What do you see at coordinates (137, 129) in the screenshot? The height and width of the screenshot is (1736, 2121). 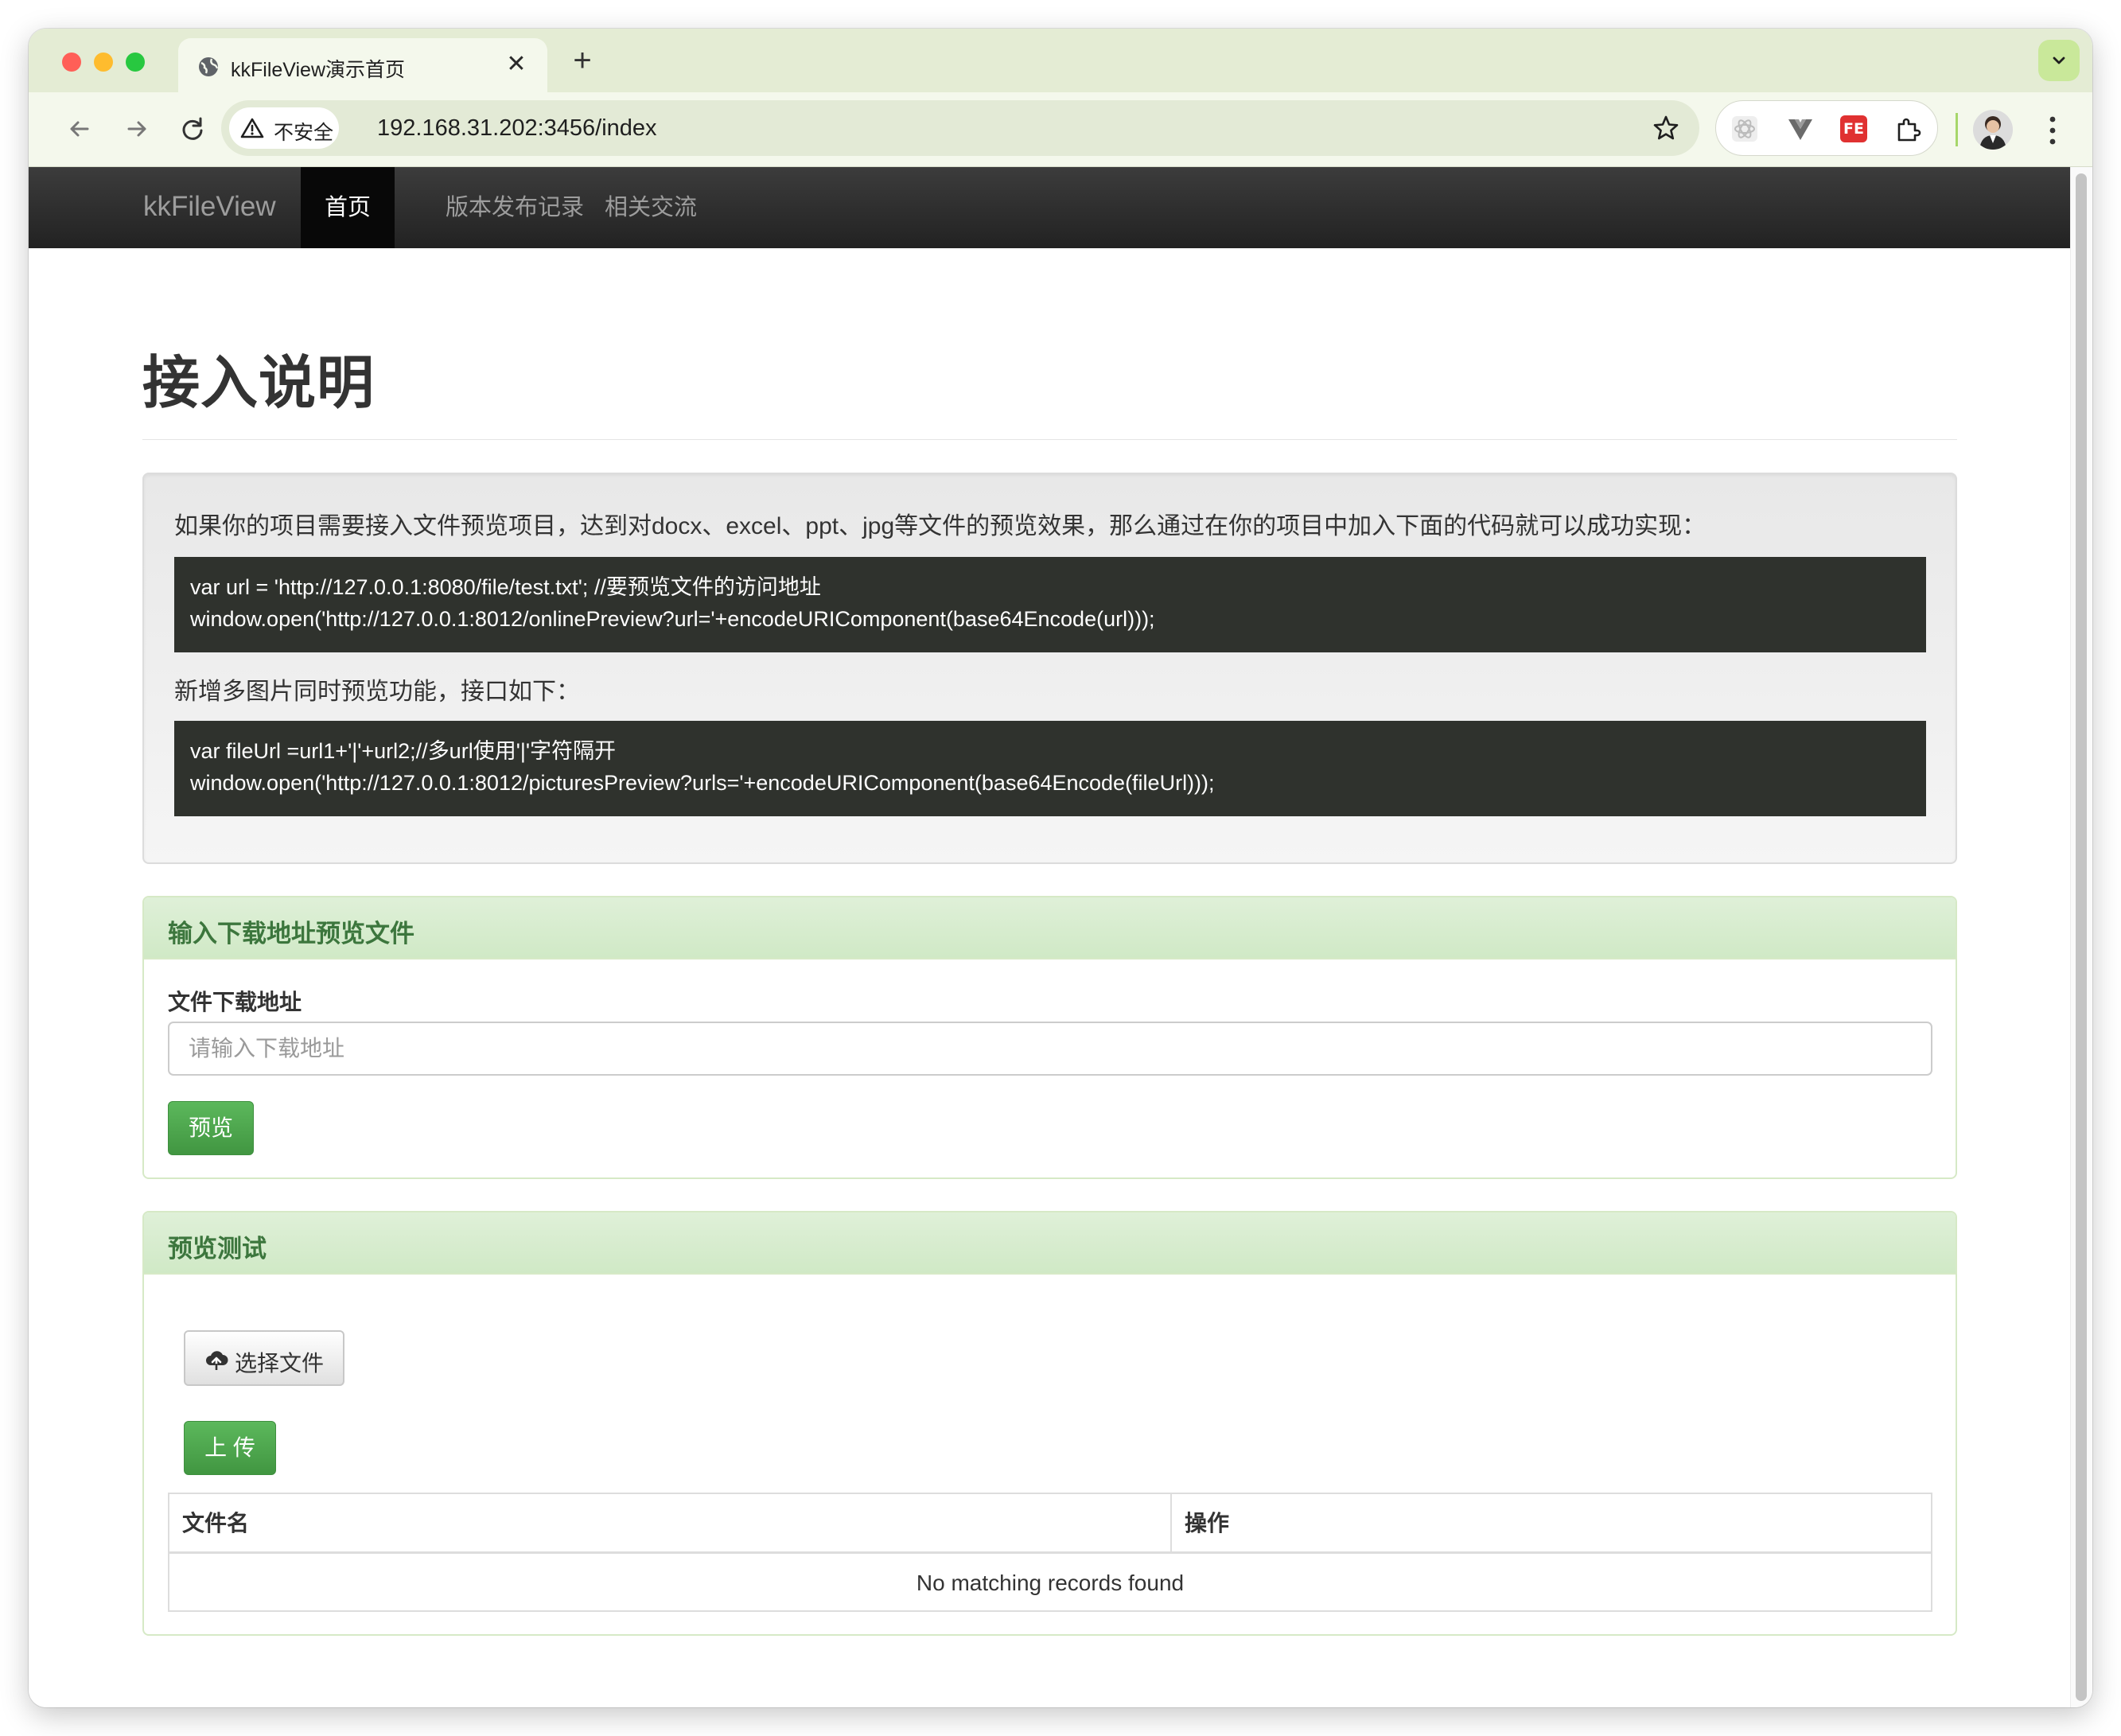 I see `forward-arrow-icon` at bounding box center [137, 129].